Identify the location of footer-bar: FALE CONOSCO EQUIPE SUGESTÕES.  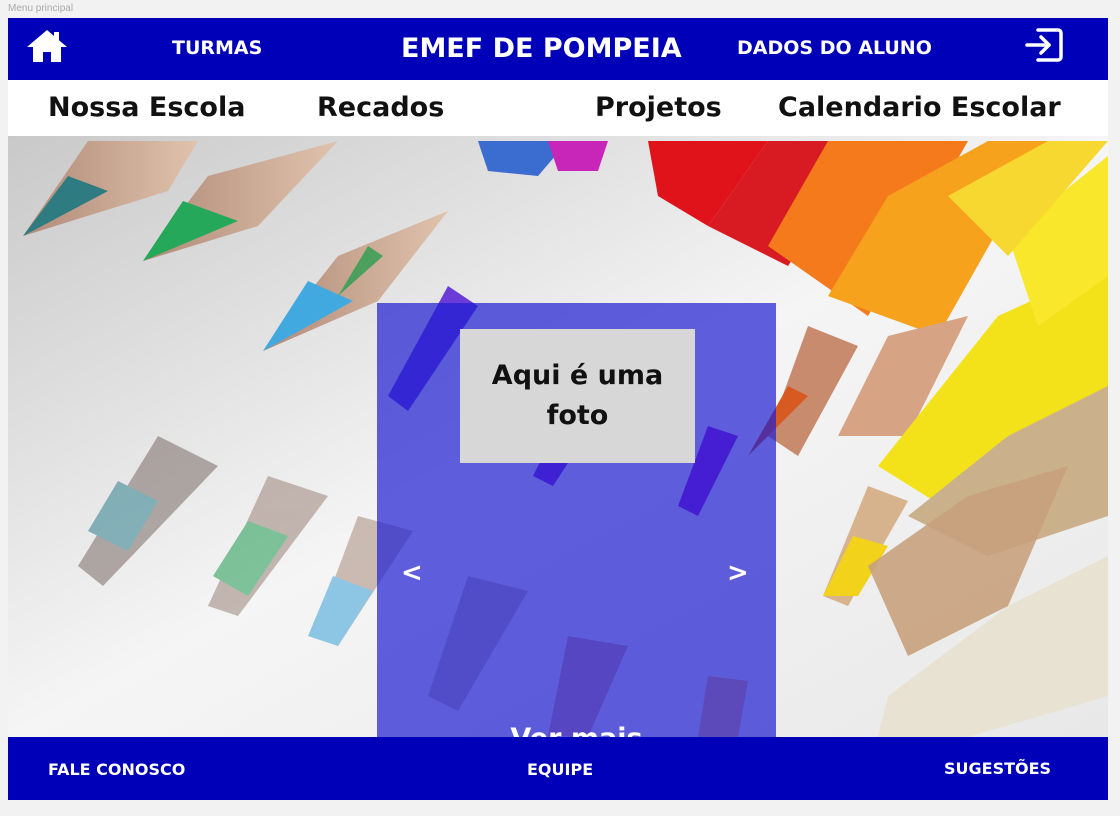
(558, 768).